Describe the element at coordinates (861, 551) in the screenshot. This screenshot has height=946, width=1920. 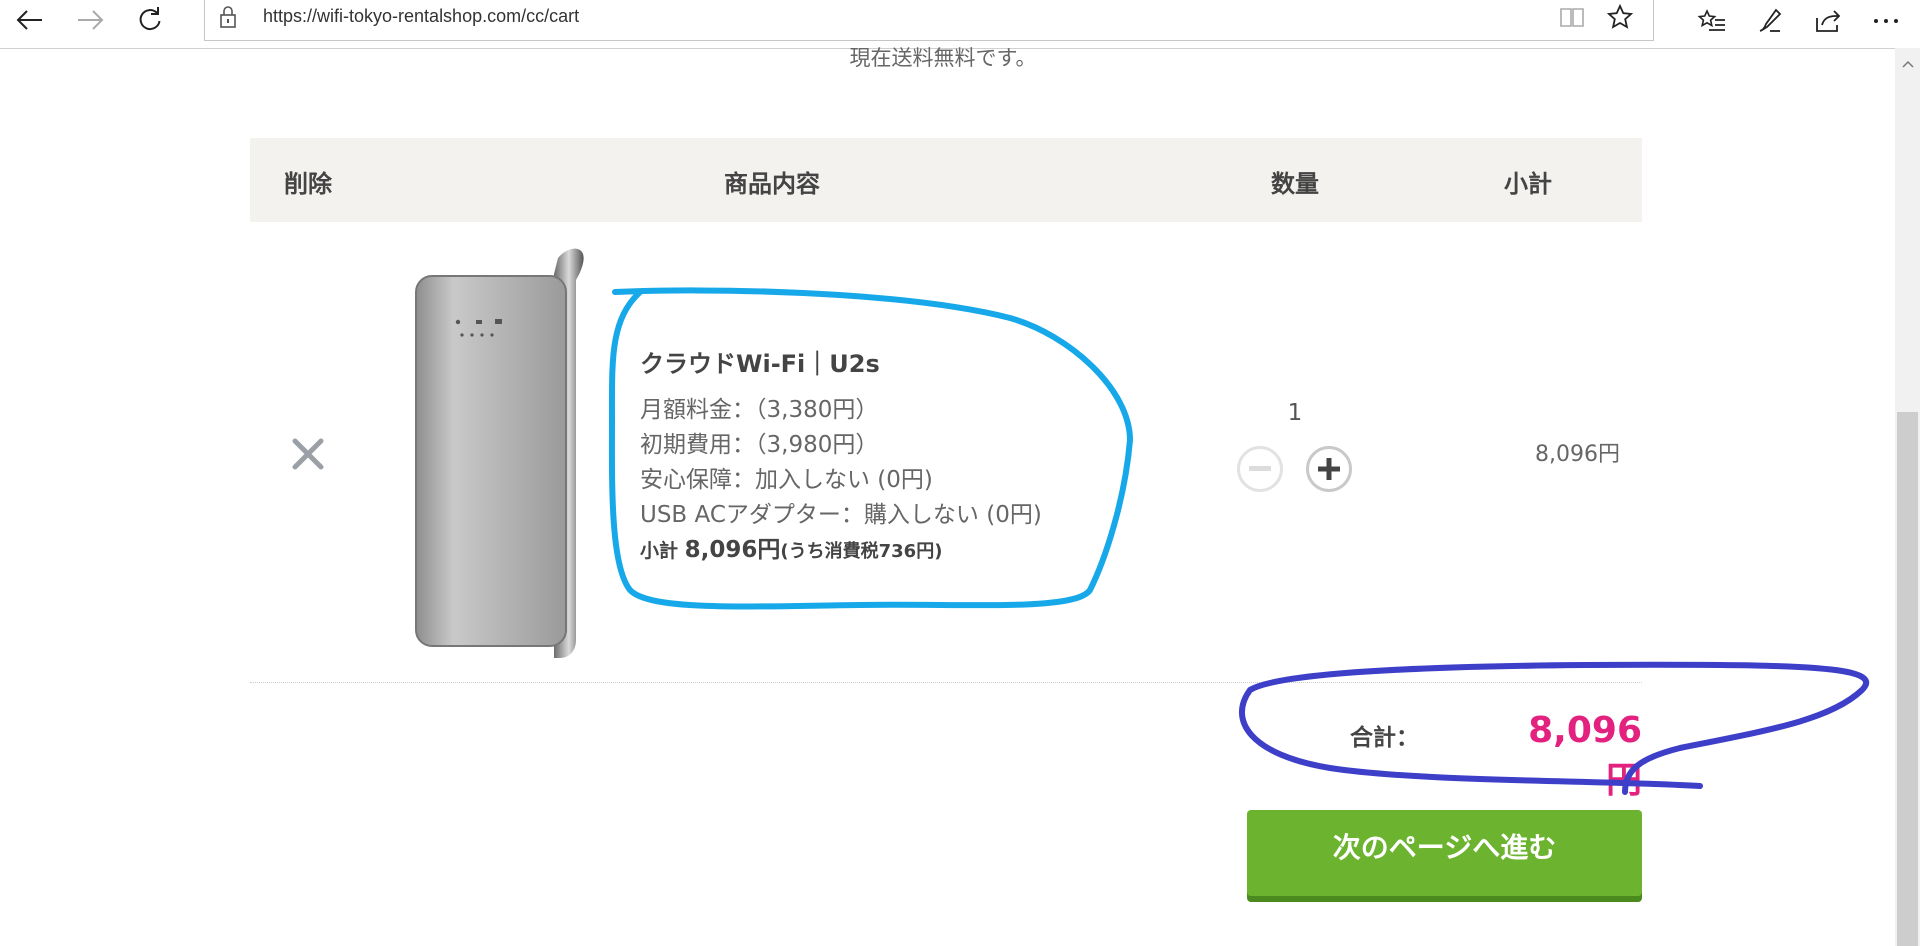
I see `product-tax-note: (うち消費税736円)` at that location.